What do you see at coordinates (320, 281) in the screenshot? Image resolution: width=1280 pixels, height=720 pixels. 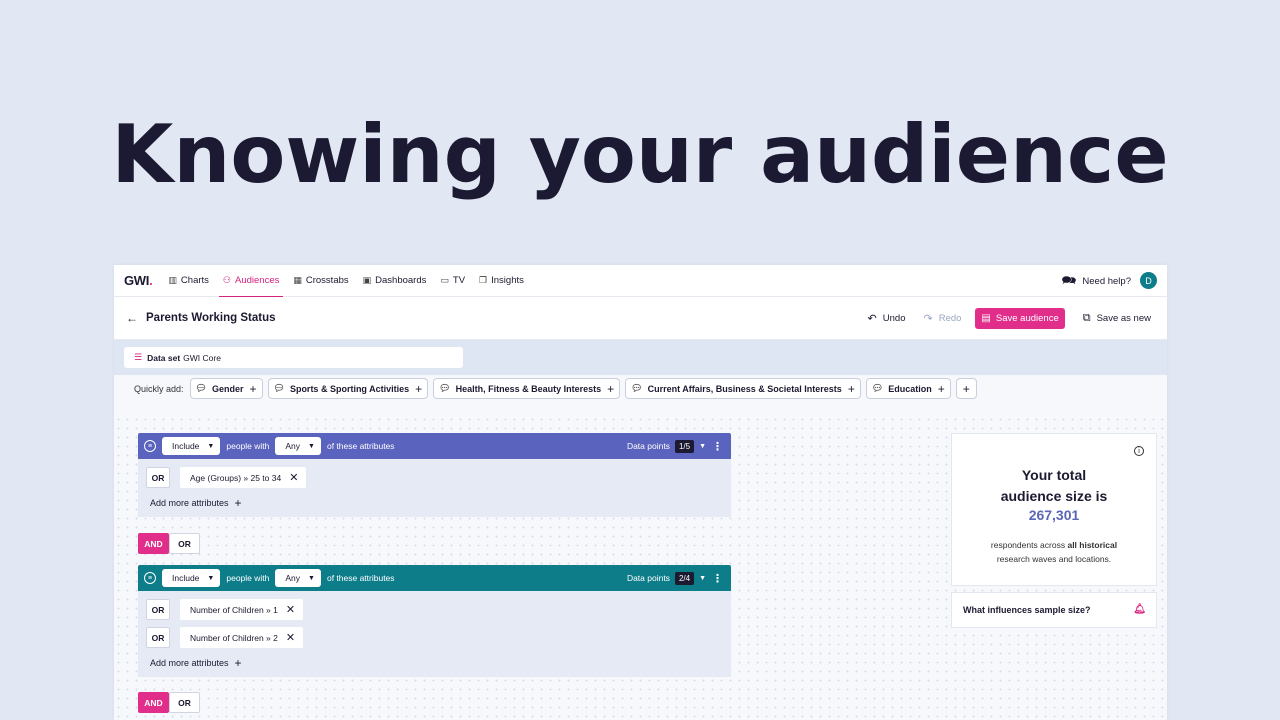 I see `nav-item-crosstabs: ▦ Crosstabs` at bounding box center [320, 281].